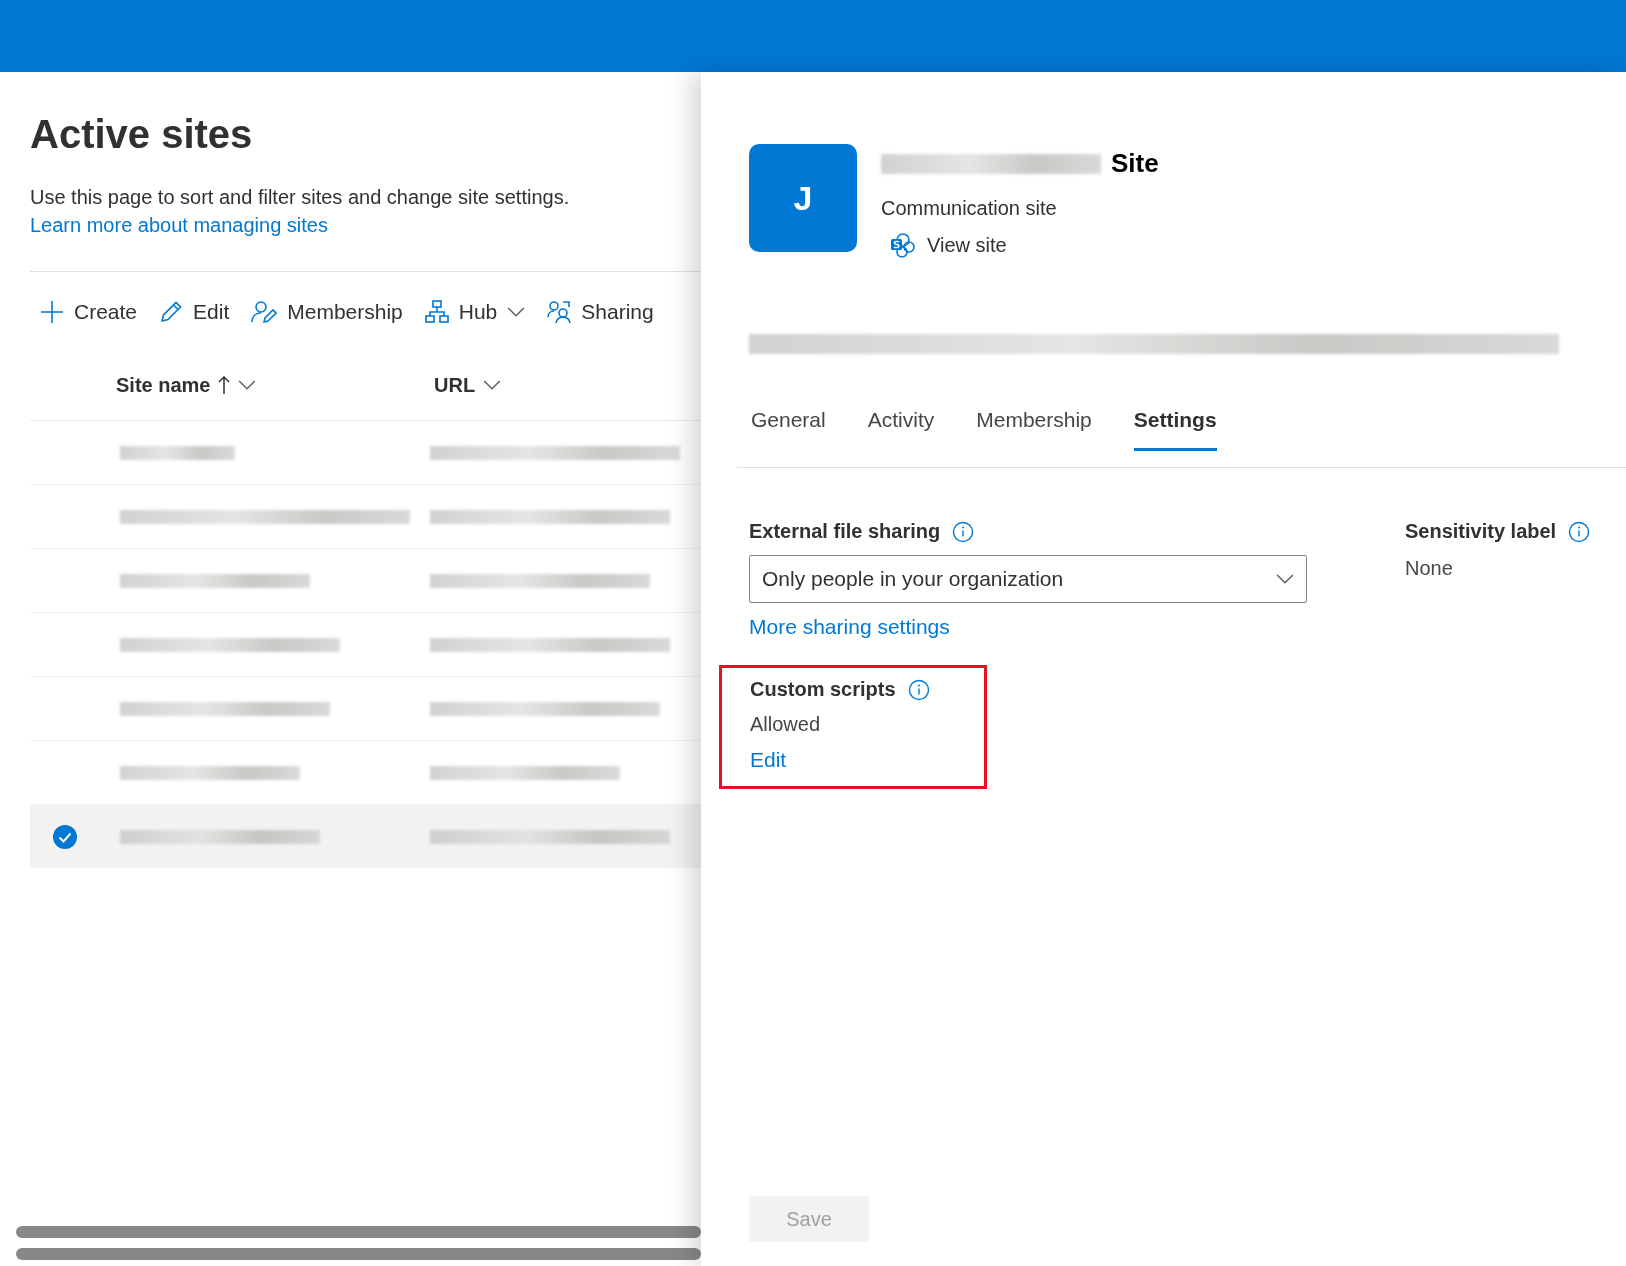 This screenshot has width=1626, height=1266. What do you see at coordinates (823, 689) in the screenshot?
I see `field-label: Custom scripts` at bounding box center [823, 689].